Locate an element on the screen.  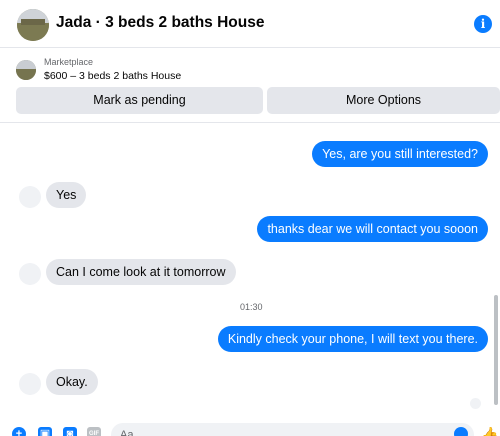
emoji-icon is located at coordinates (461, 431).